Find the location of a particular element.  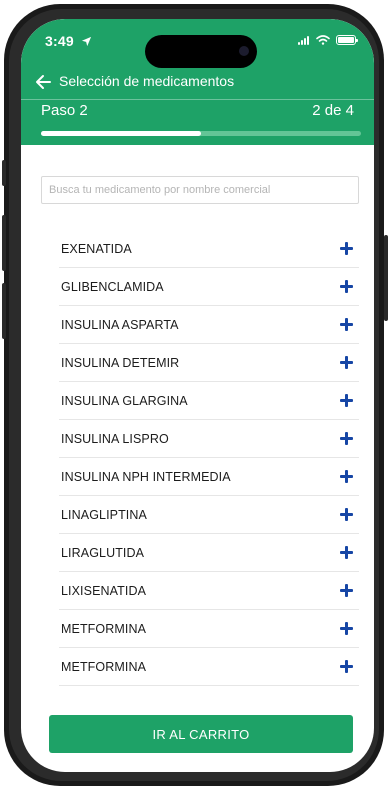

medication-name: INSULINA ASPARTA is located at coordinates (120, 325).